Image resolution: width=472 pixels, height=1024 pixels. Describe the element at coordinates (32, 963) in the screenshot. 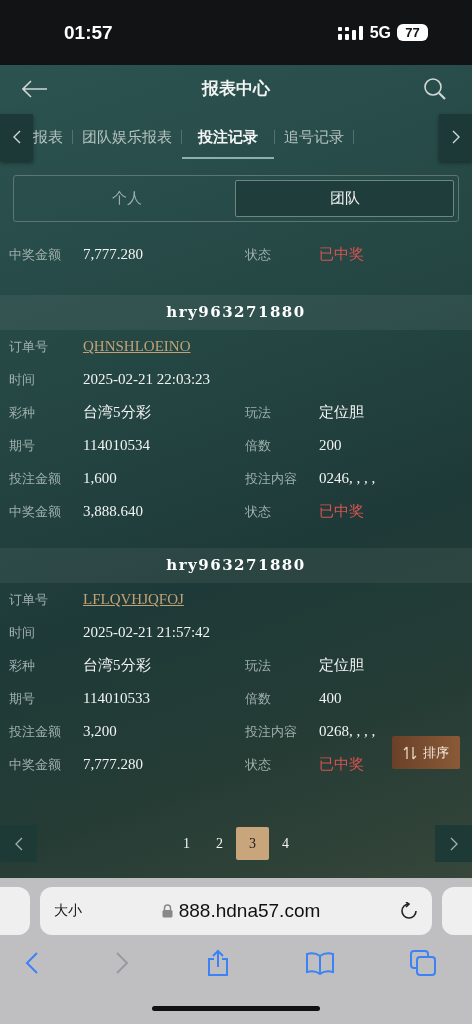

I see `back-icon` at that location.